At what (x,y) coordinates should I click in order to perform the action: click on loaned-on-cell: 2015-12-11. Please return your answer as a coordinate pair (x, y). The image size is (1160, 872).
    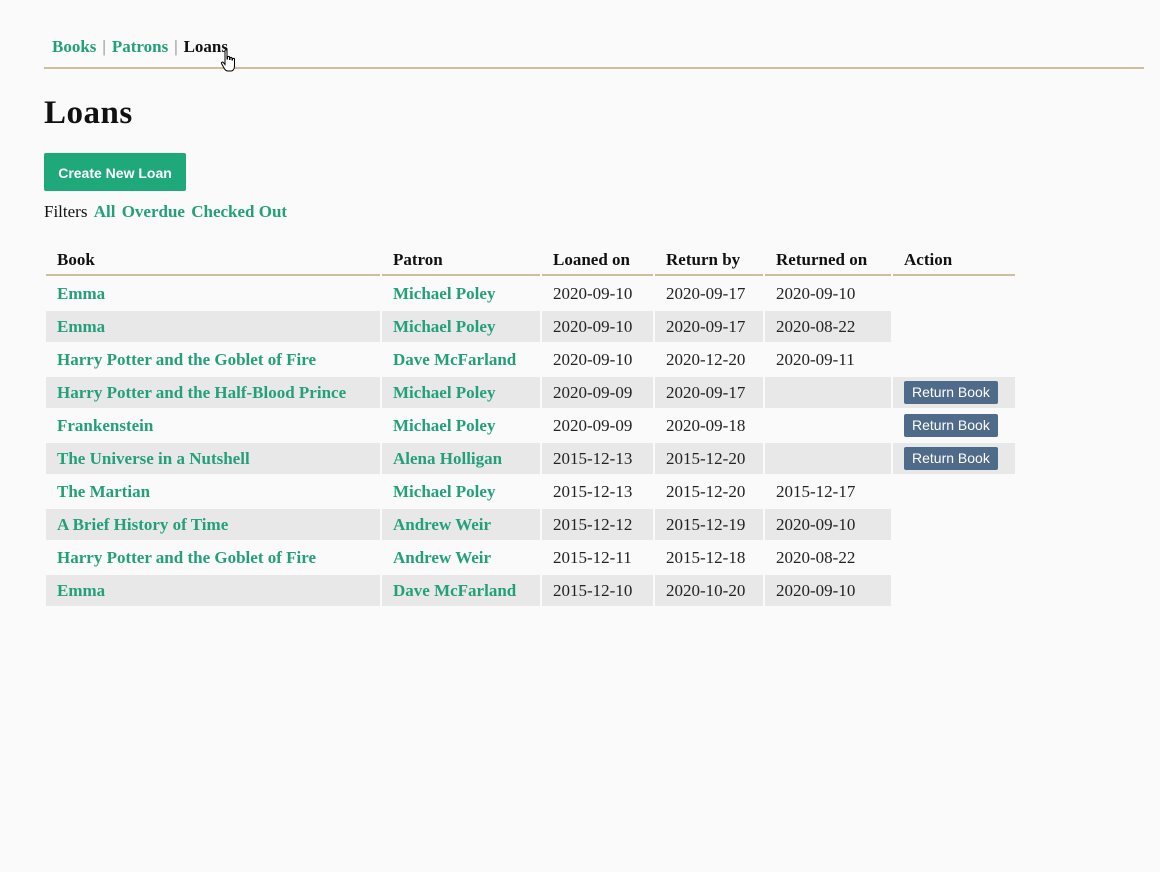
    Looking at the image, I should click on (592, 557).